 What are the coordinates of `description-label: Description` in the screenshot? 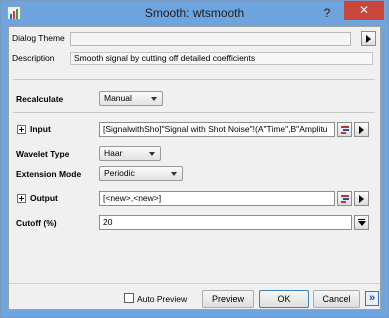 It's located at (33, 58).